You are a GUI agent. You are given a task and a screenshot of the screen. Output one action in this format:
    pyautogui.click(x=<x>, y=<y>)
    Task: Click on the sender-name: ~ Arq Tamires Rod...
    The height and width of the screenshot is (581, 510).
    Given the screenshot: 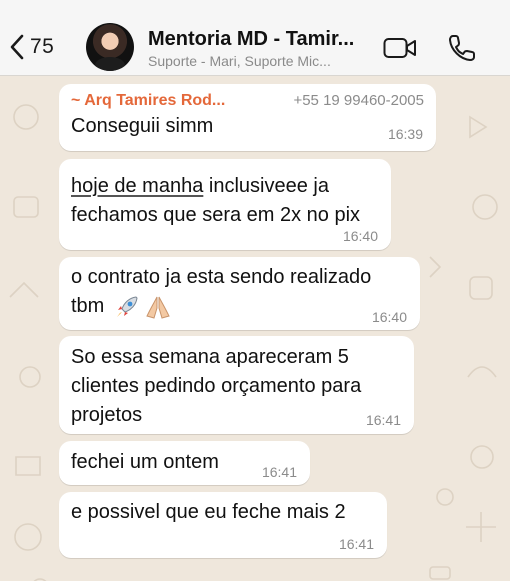 What is the action you would take?
    pyautogui.click(x=148, y=101)
    